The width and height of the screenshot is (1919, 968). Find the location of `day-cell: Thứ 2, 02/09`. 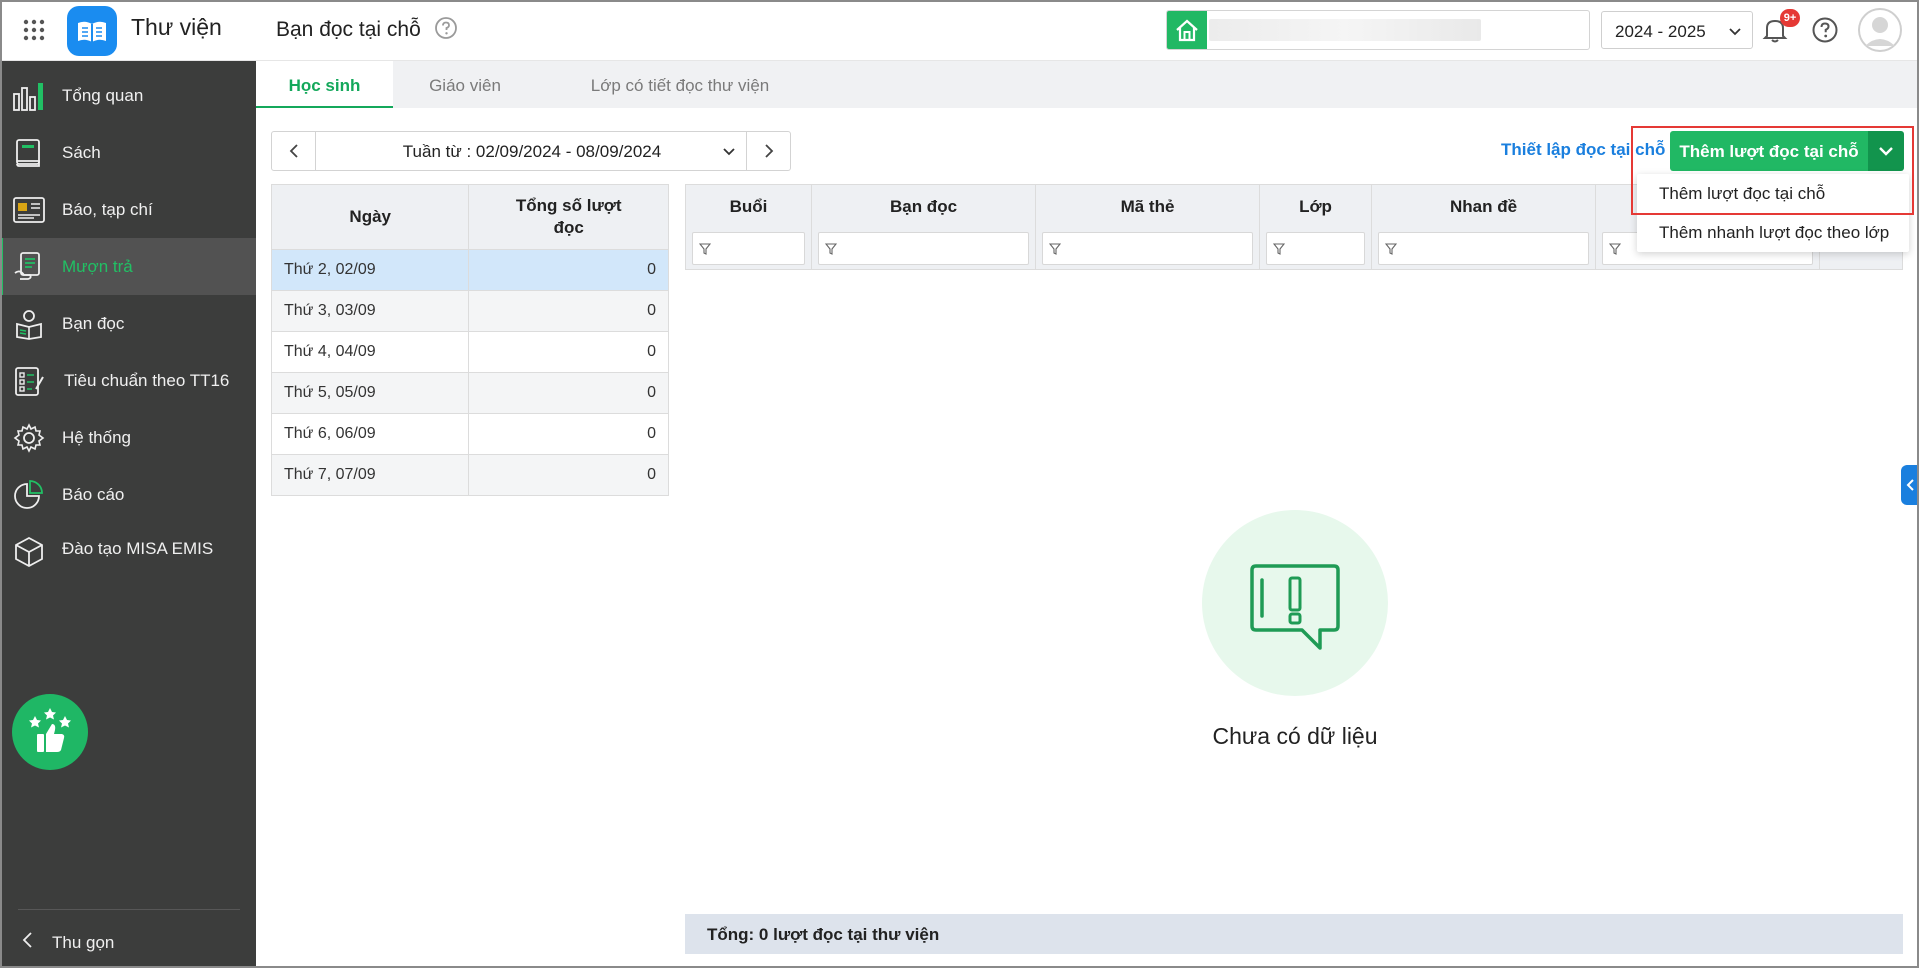

day-cell: Thứ 2, 02/09 is located at coordinates (370, 270).